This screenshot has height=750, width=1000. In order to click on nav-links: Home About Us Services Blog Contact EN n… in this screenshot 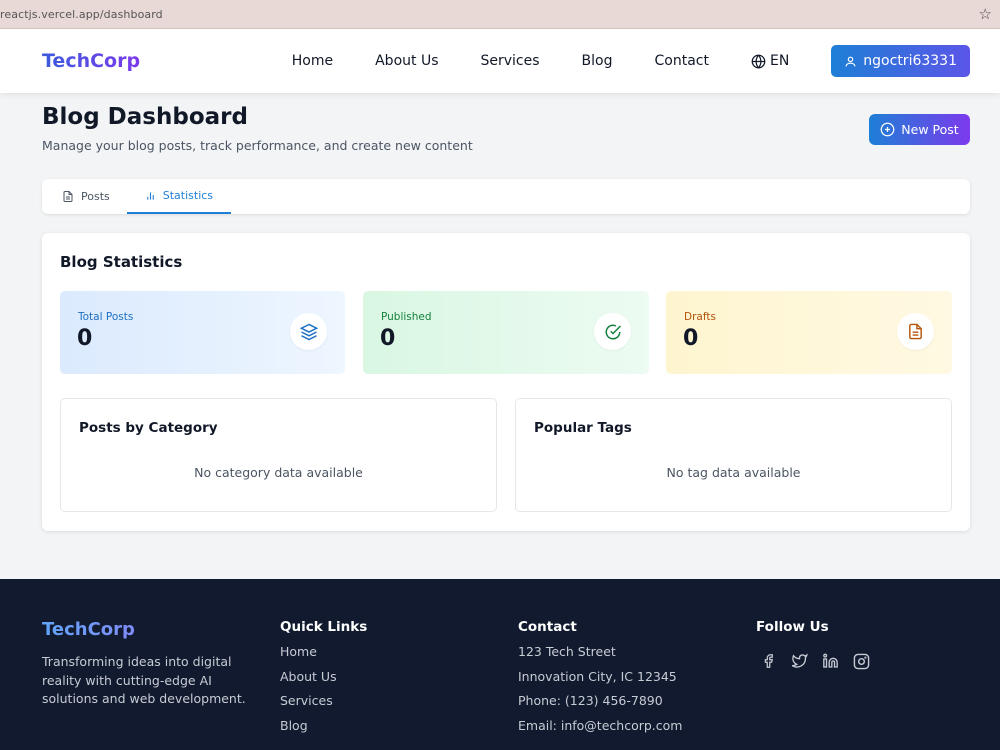, I will do `click(631, 61)`.